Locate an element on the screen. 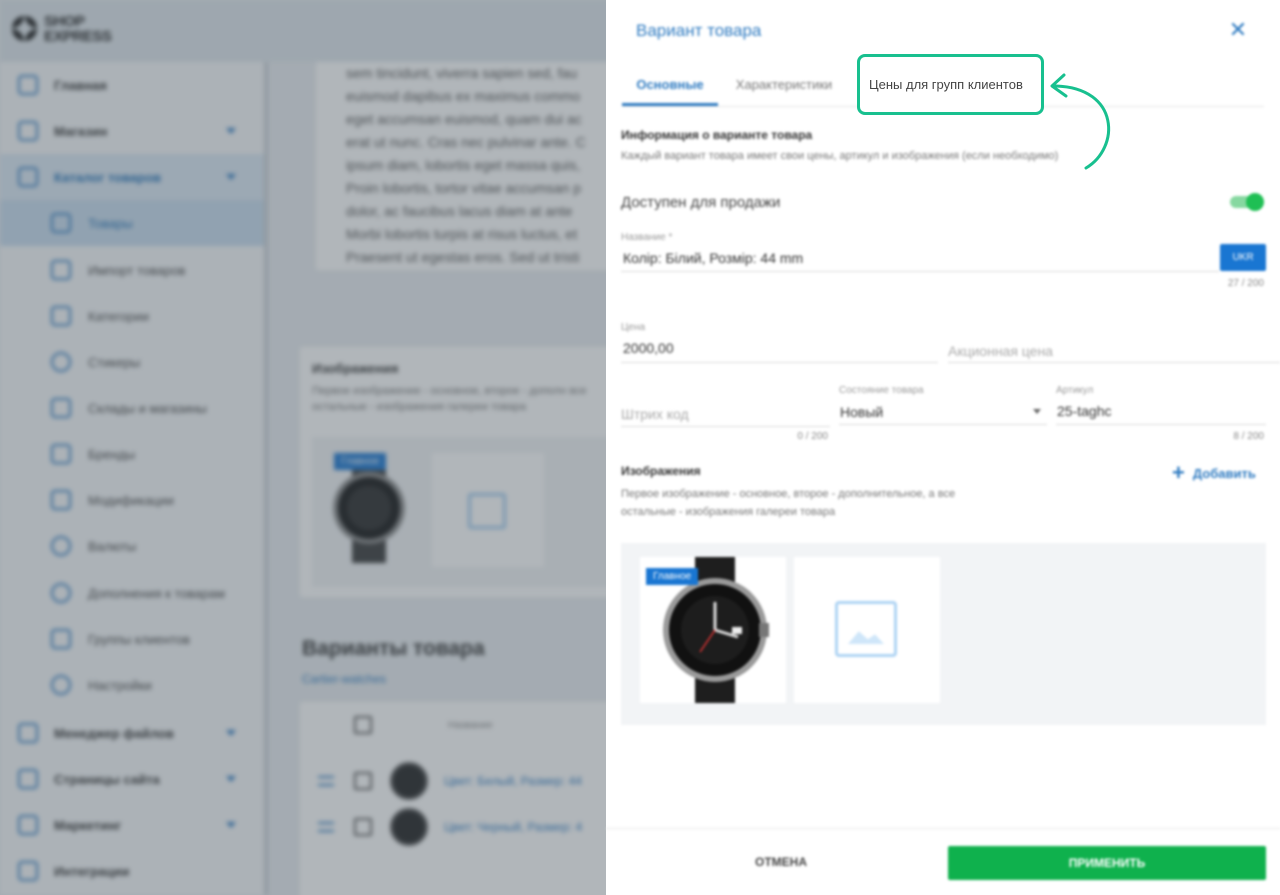 The height and width of the screenshot is (895, 1280). tab-customer-group-prices-label: Цены для групп клиентов is located at coordinates (946, 84).